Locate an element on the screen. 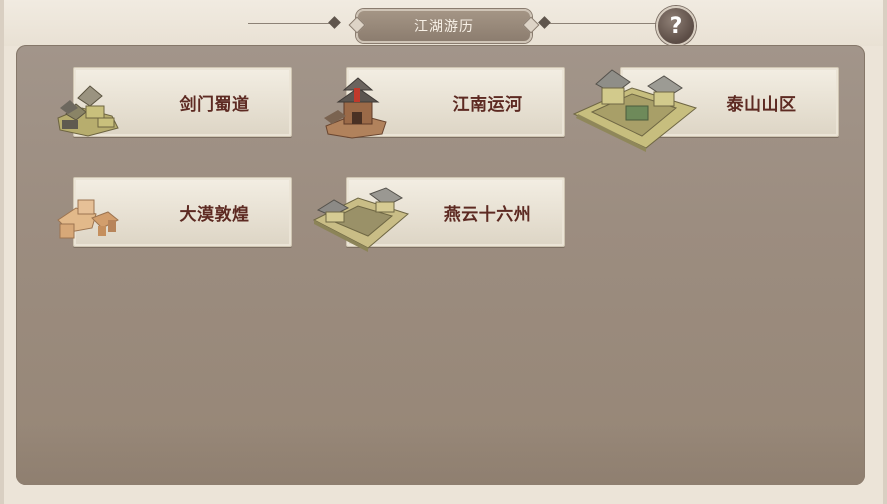  help-button: ? is located at coordinates (676, 26).